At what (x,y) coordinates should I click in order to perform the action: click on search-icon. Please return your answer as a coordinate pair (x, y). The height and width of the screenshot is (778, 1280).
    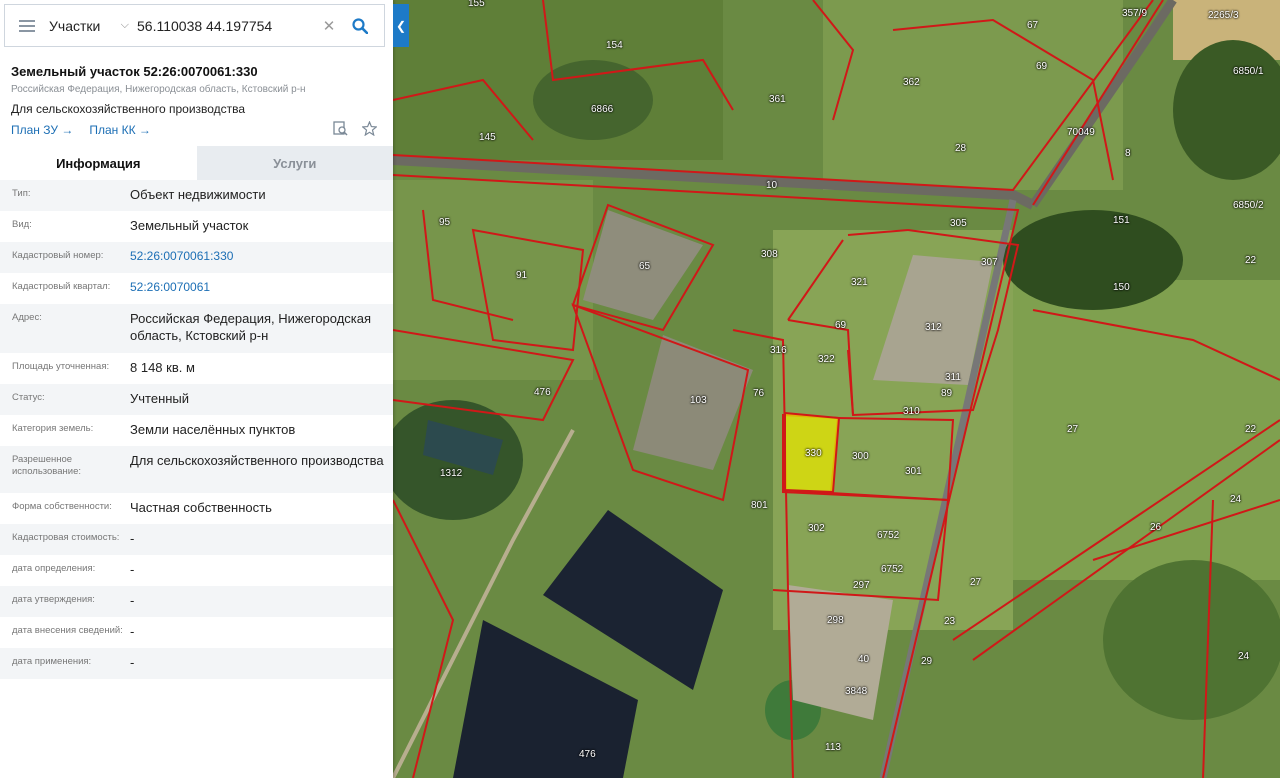
    Looking at the image, I should click on (360, 25).